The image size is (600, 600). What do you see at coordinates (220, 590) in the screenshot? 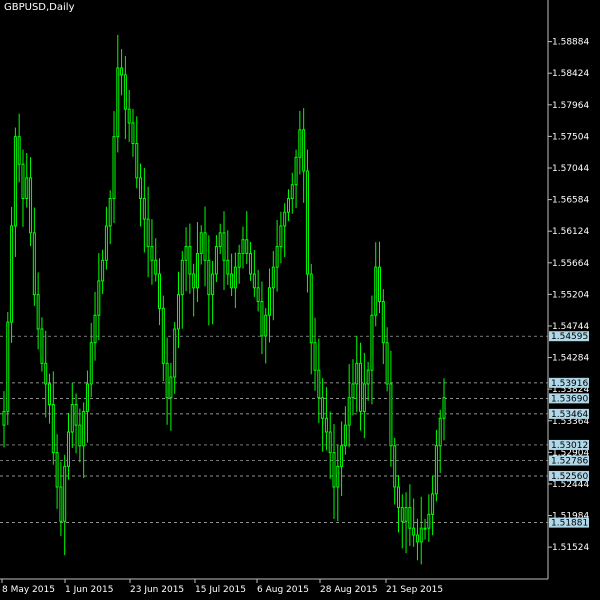
I see `time-tick-label: 15 Jul 2015` at bounding box center [220, 590].